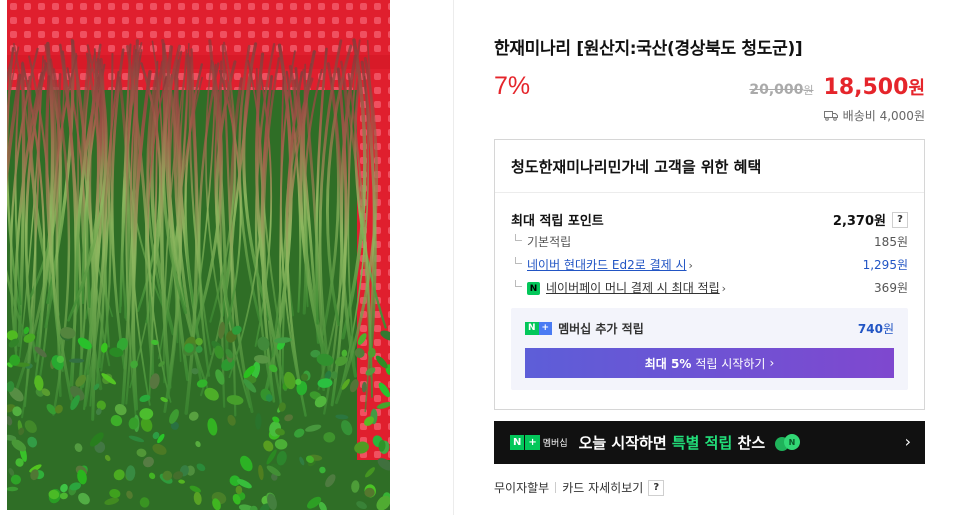 The image size is (953, 515). What do you see at coordinates (830, 116) in the screenshot?
I see `truck-icon` at bounding box center [830, 116].